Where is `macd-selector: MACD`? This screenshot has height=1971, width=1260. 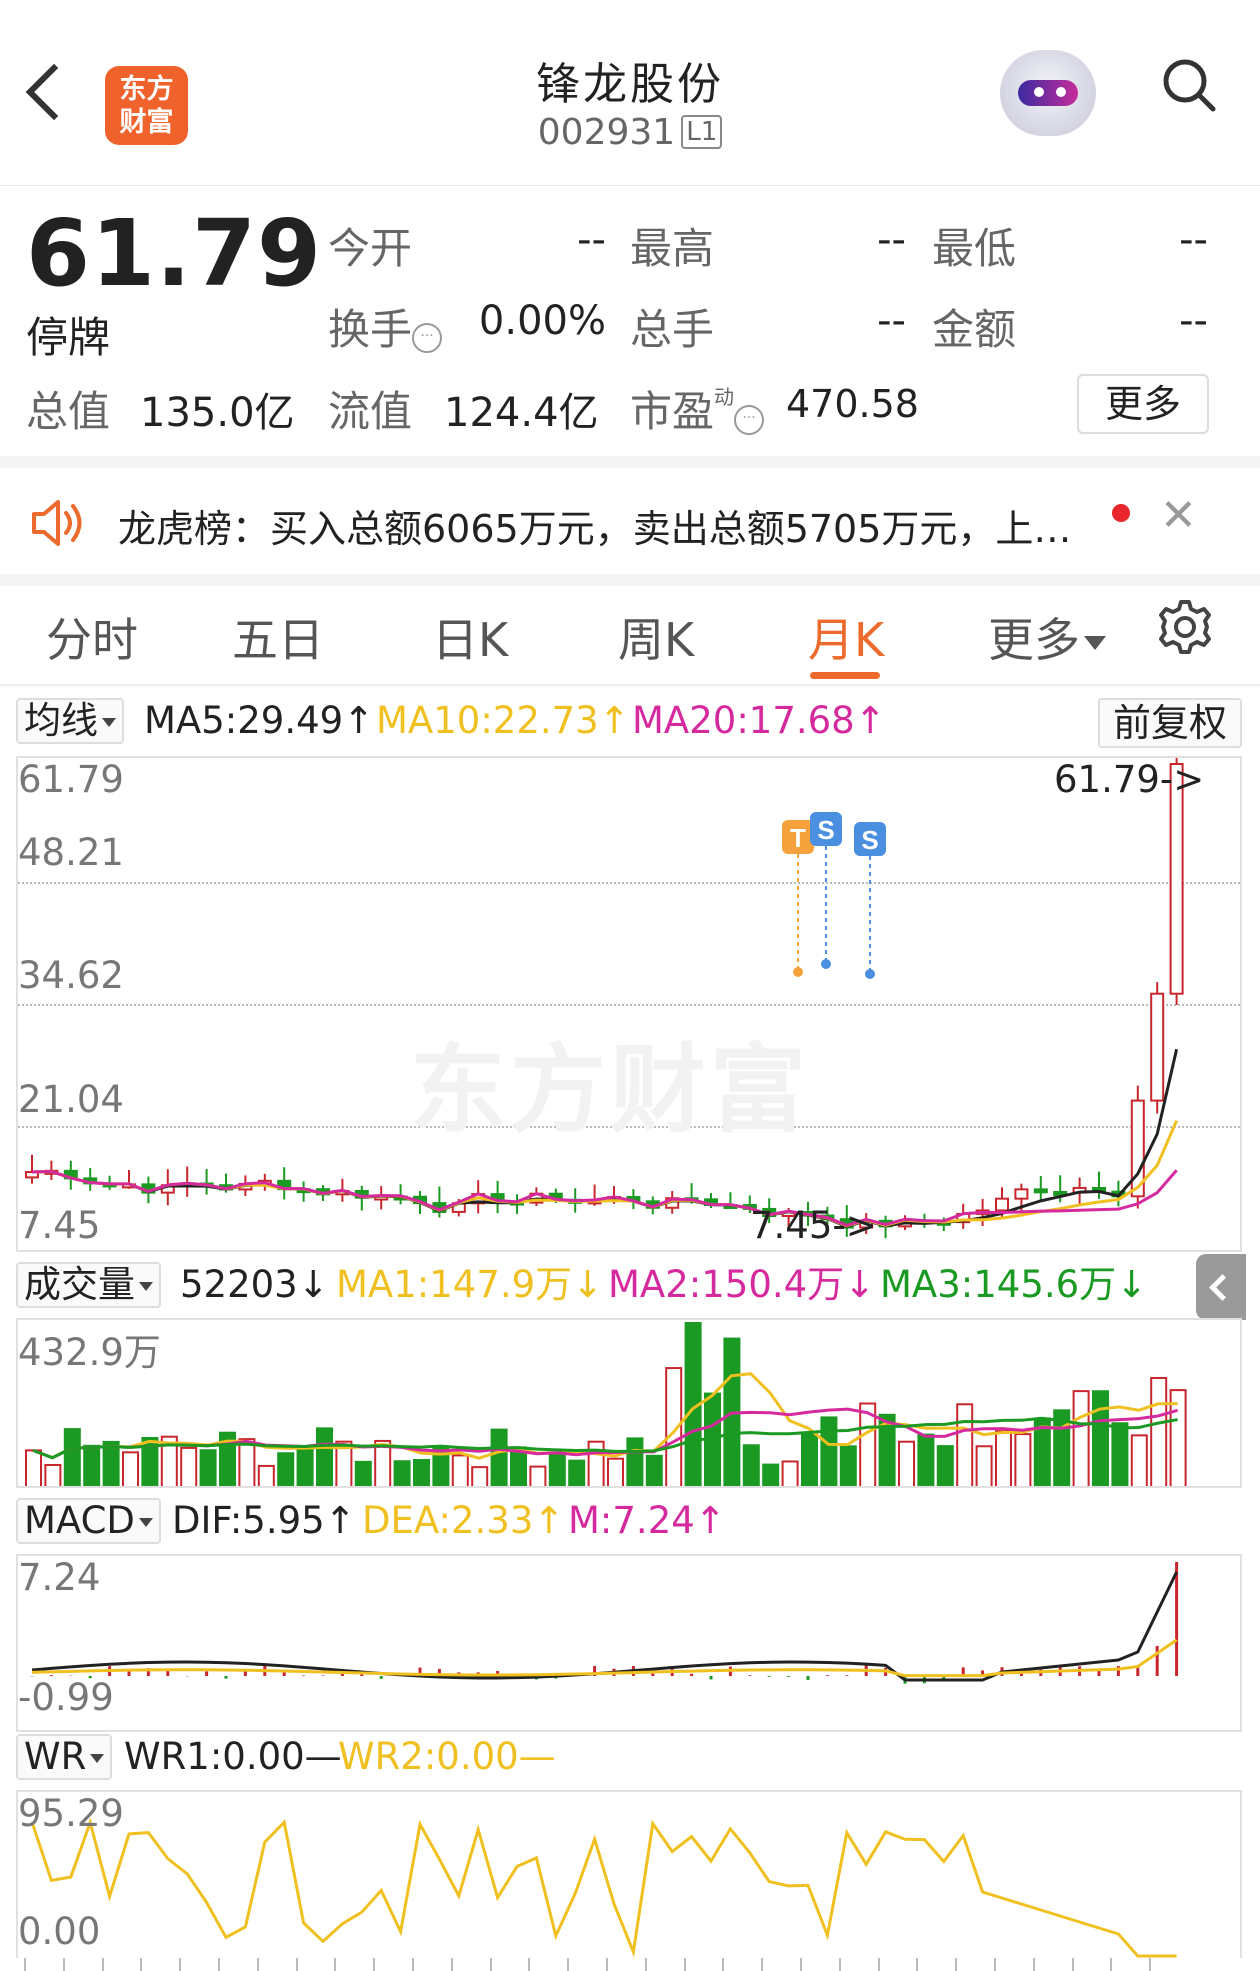 macd-selector: MACD is located at coordinates (88, 1521).